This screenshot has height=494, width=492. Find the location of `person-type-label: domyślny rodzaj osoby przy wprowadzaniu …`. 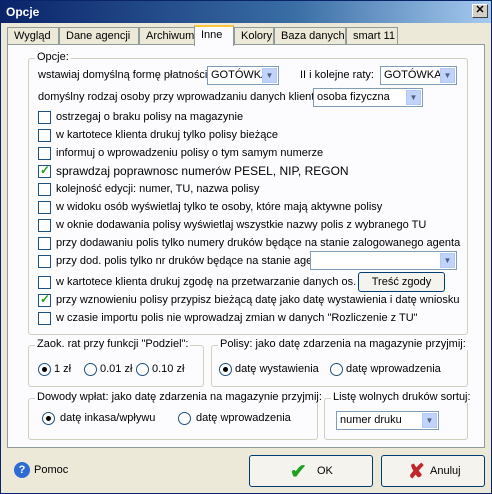

person-type-label: domyślny rodzaj osoby przy wprowadzaniu … is located at coordinates (181, 97).